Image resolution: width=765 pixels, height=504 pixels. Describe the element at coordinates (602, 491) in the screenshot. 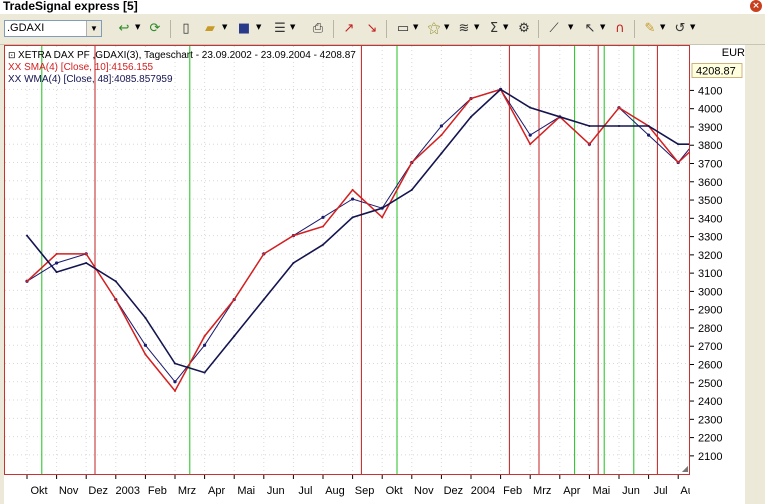

I see `x-tick-label: Mai` at that location.